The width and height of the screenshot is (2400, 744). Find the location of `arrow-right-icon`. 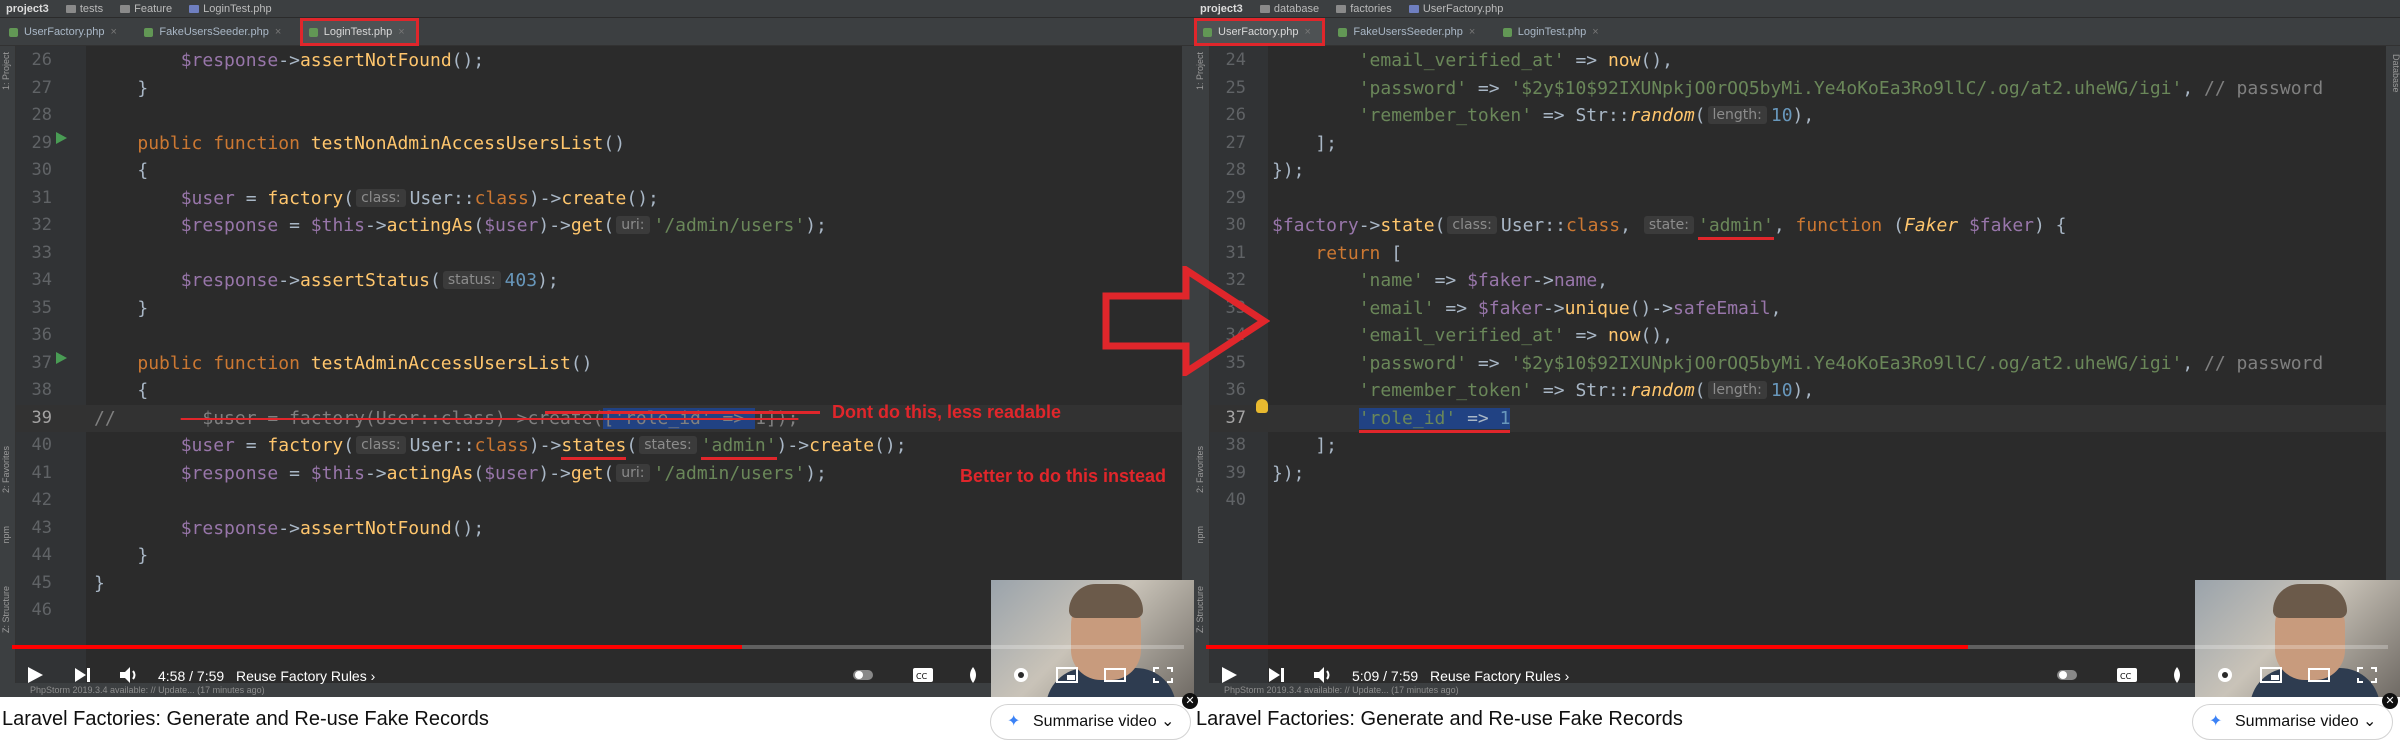

arrow-right-icon is located at coordinates (1186, 321).